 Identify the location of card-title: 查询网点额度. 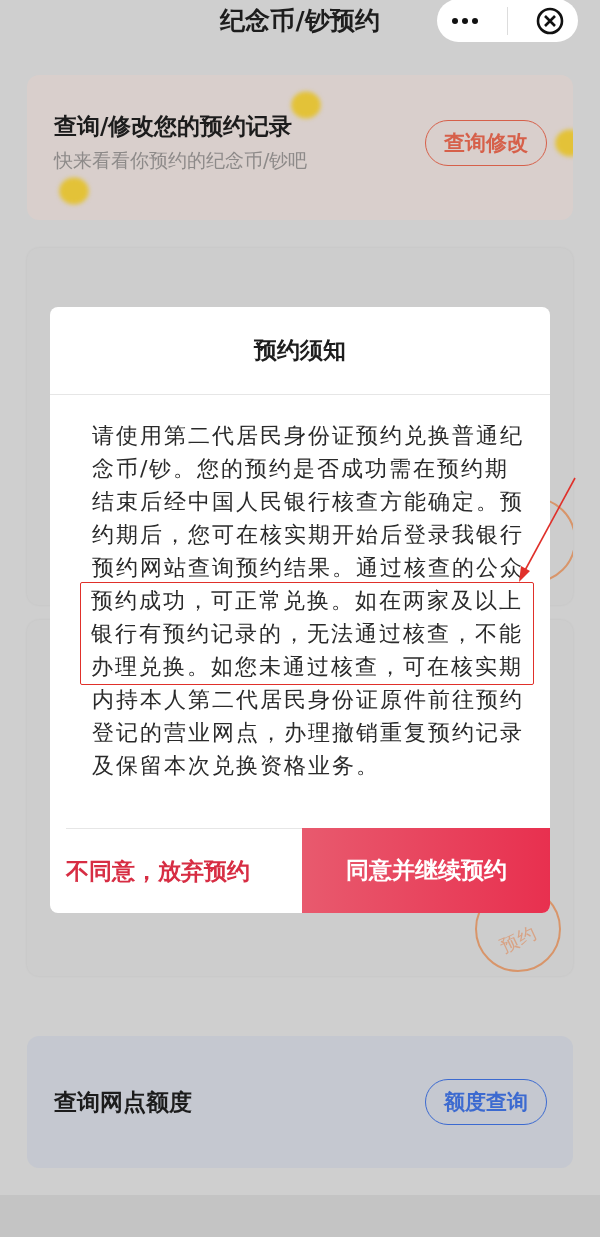
(123, 1102).